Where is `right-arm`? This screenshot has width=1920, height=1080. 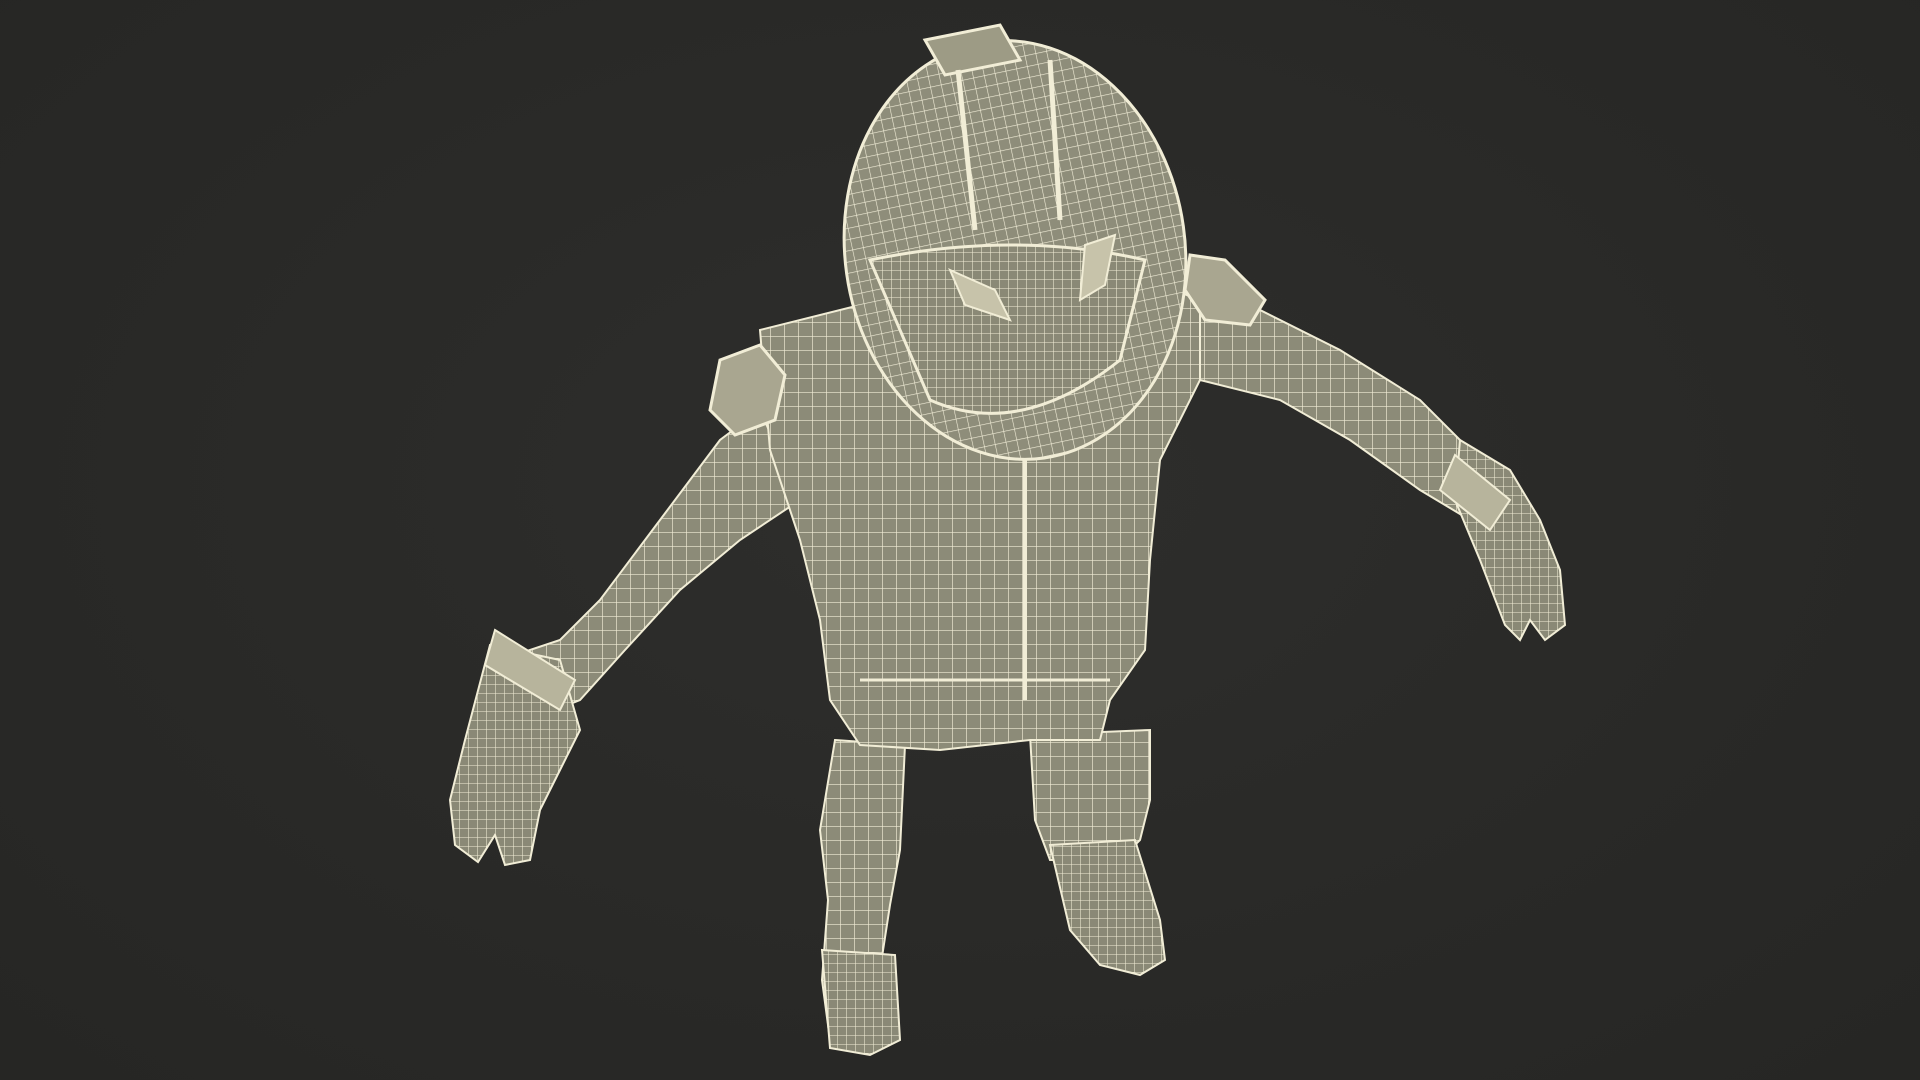 right-arm is located at coordinates (1372, 470).